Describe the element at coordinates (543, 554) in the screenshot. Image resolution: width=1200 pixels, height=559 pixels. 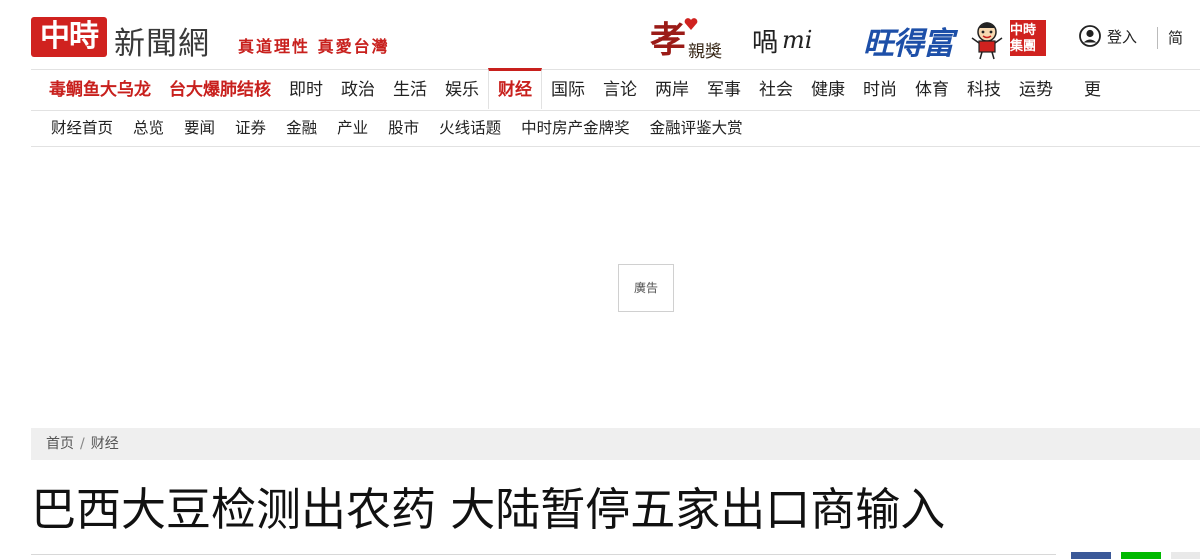
I see `title-divider` at that location.